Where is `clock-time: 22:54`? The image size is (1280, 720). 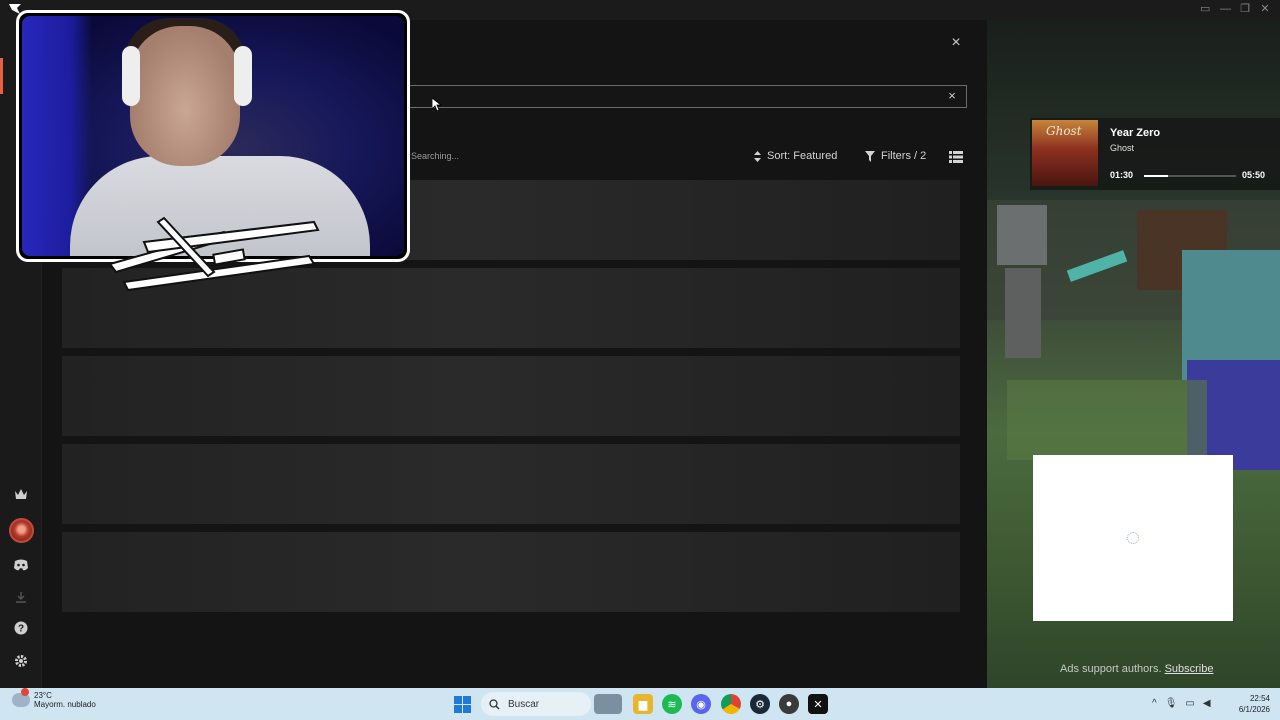 clock-time: 22:54 is located at coordinates (1259, 698).